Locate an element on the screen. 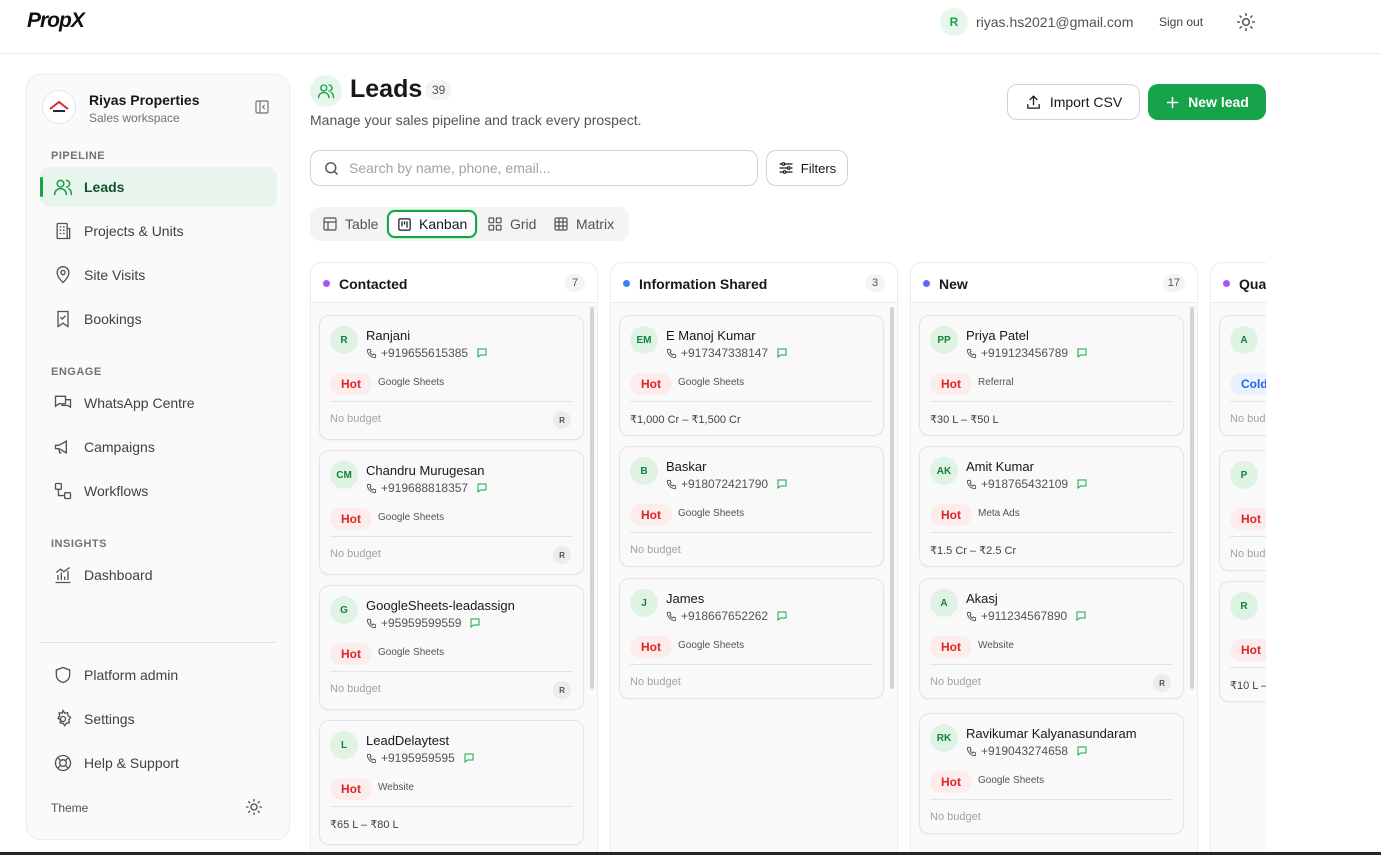  filters-button: Filters is located at coordinates (807, 168).